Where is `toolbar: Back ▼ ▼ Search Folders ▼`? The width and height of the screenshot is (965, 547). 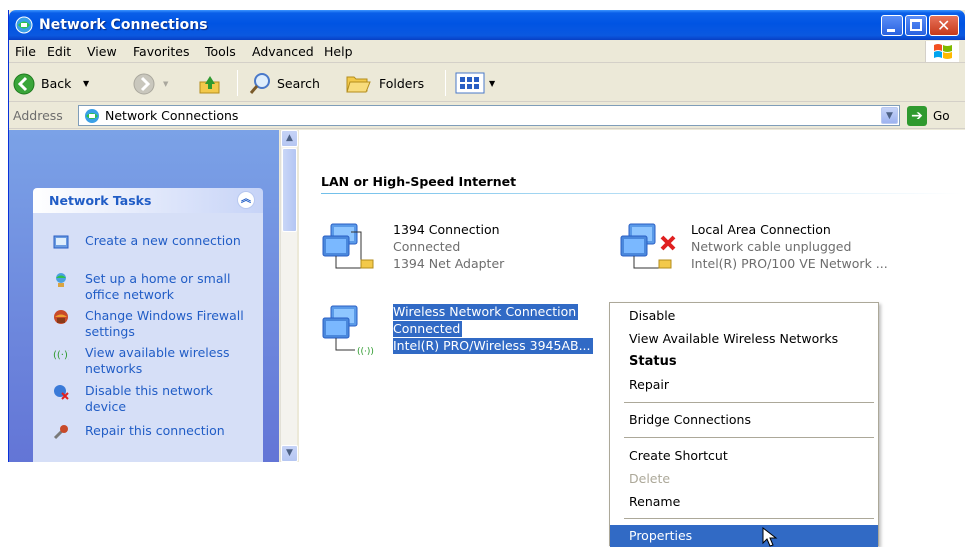
toolbar: Back ▼ ▼ Search Folders ▼ is located at coordinates (487, 83).